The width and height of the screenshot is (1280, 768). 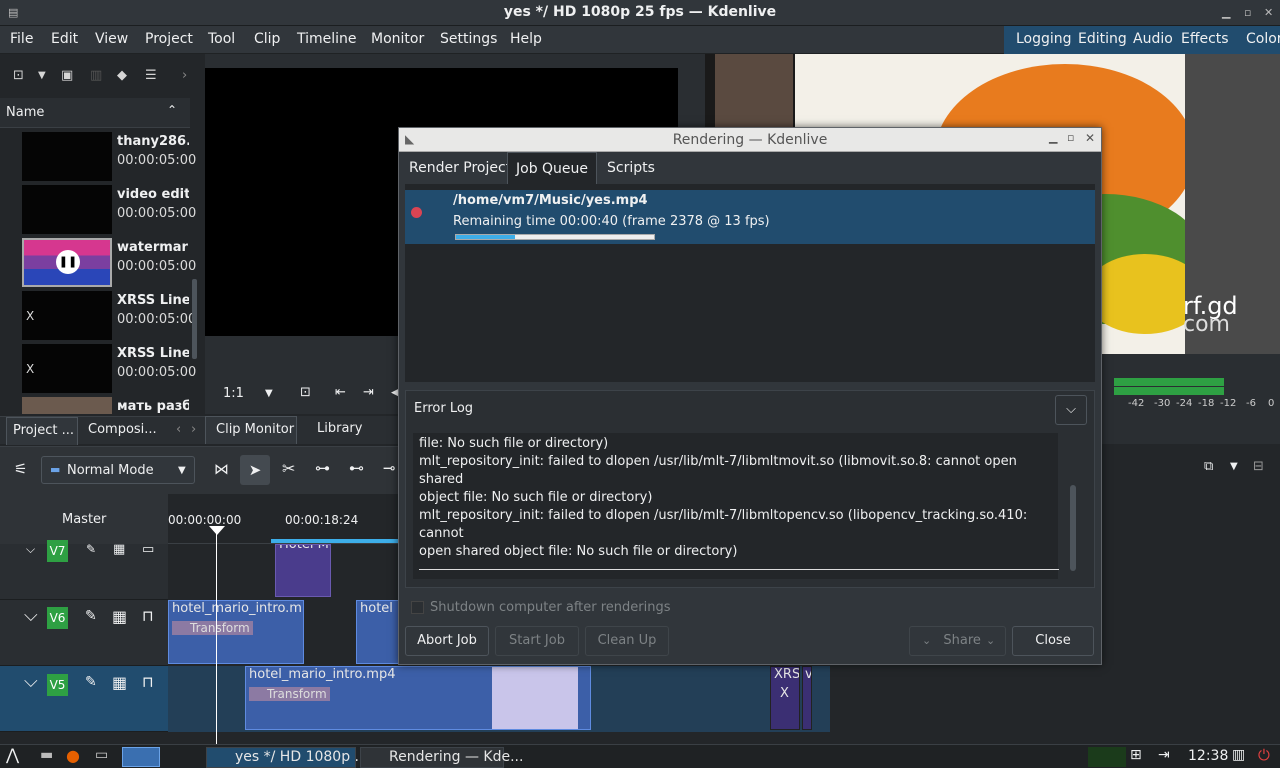 I want to click on abort-job-button: Abort Job, so click(x=447, y=641).